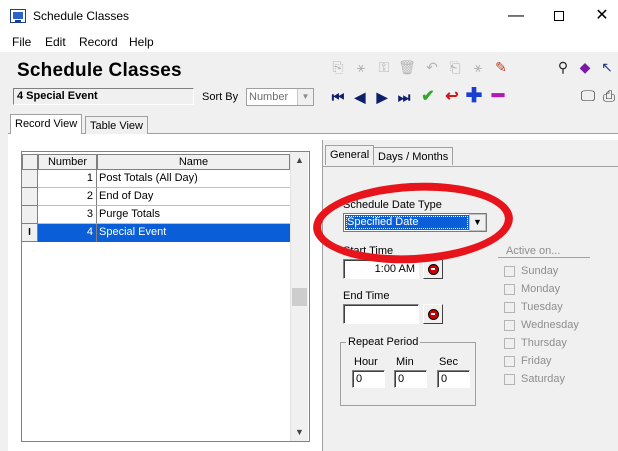  Describe the element at coordinates (30, 233) in the screenshot. I see `row-indicator: I` at that location.